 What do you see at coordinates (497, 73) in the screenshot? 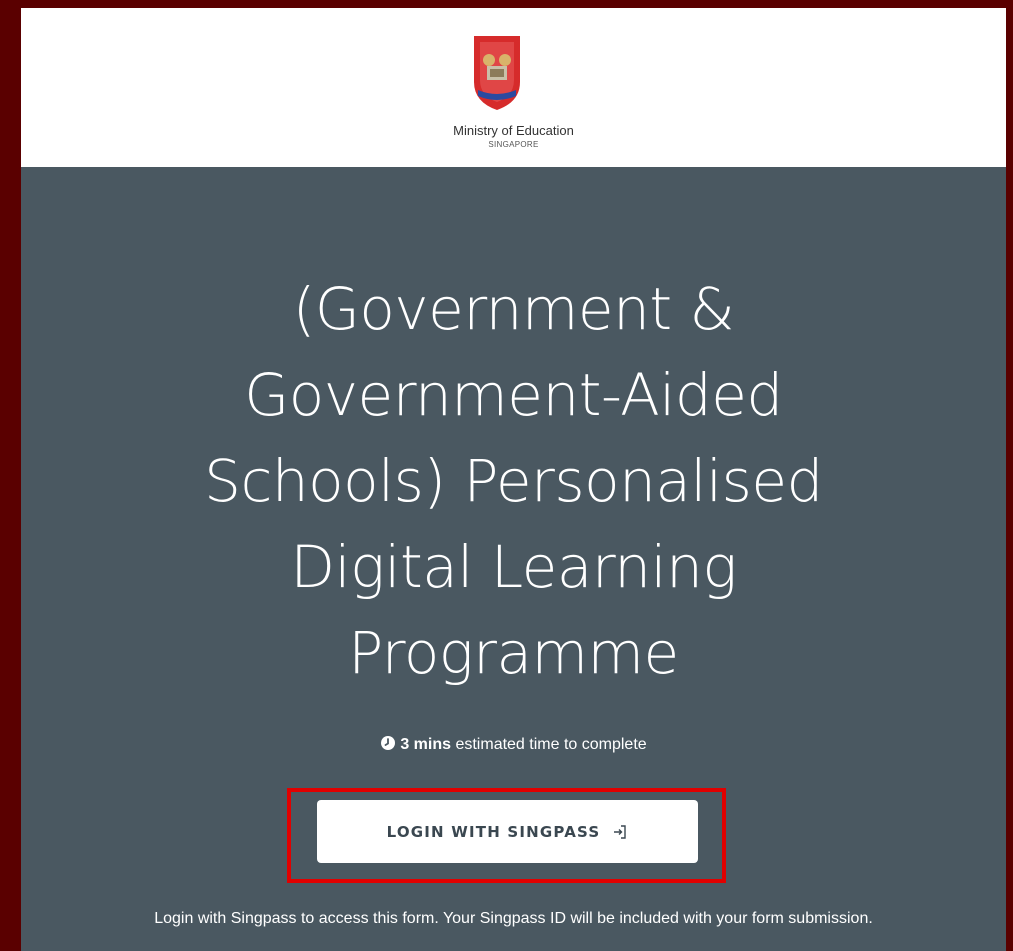
I see `moe-crest-logo` at bounding box center [497, 73].